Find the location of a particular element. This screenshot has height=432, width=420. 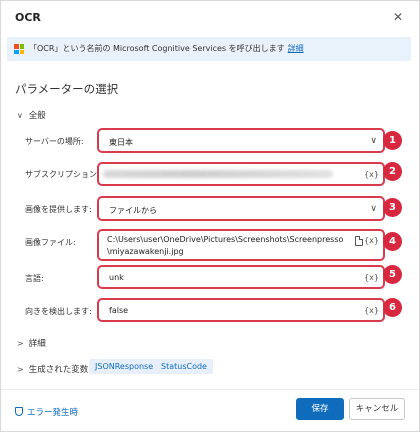

server-location-dropdown: 東日本 ∨ is located at coordinates (241, 140).